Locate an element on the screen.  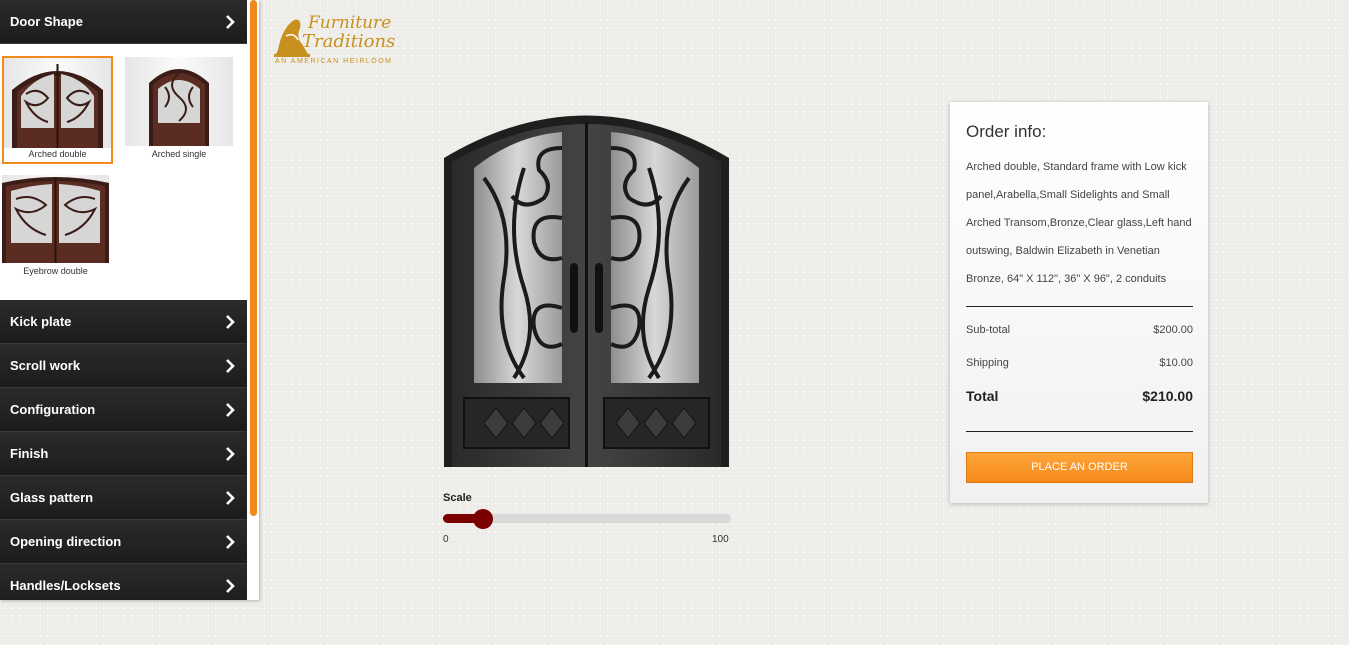
subtotal-row: Sub-total $200.00 is located at coordinates (1079, 330).